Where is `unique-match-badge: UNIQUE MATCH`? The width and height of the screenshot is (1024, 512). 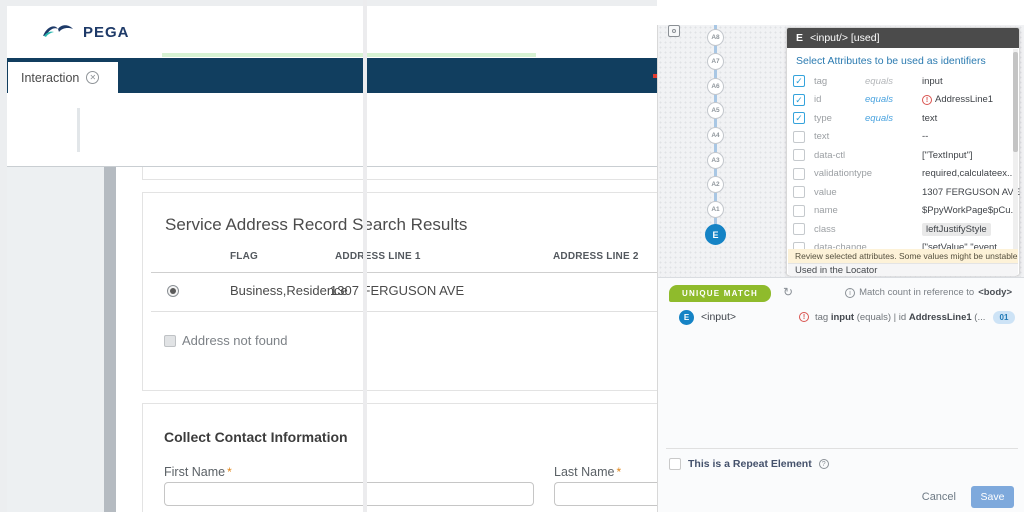
unique-match-badge: UNIQUE MATCH is located at coordinates (720, 293).